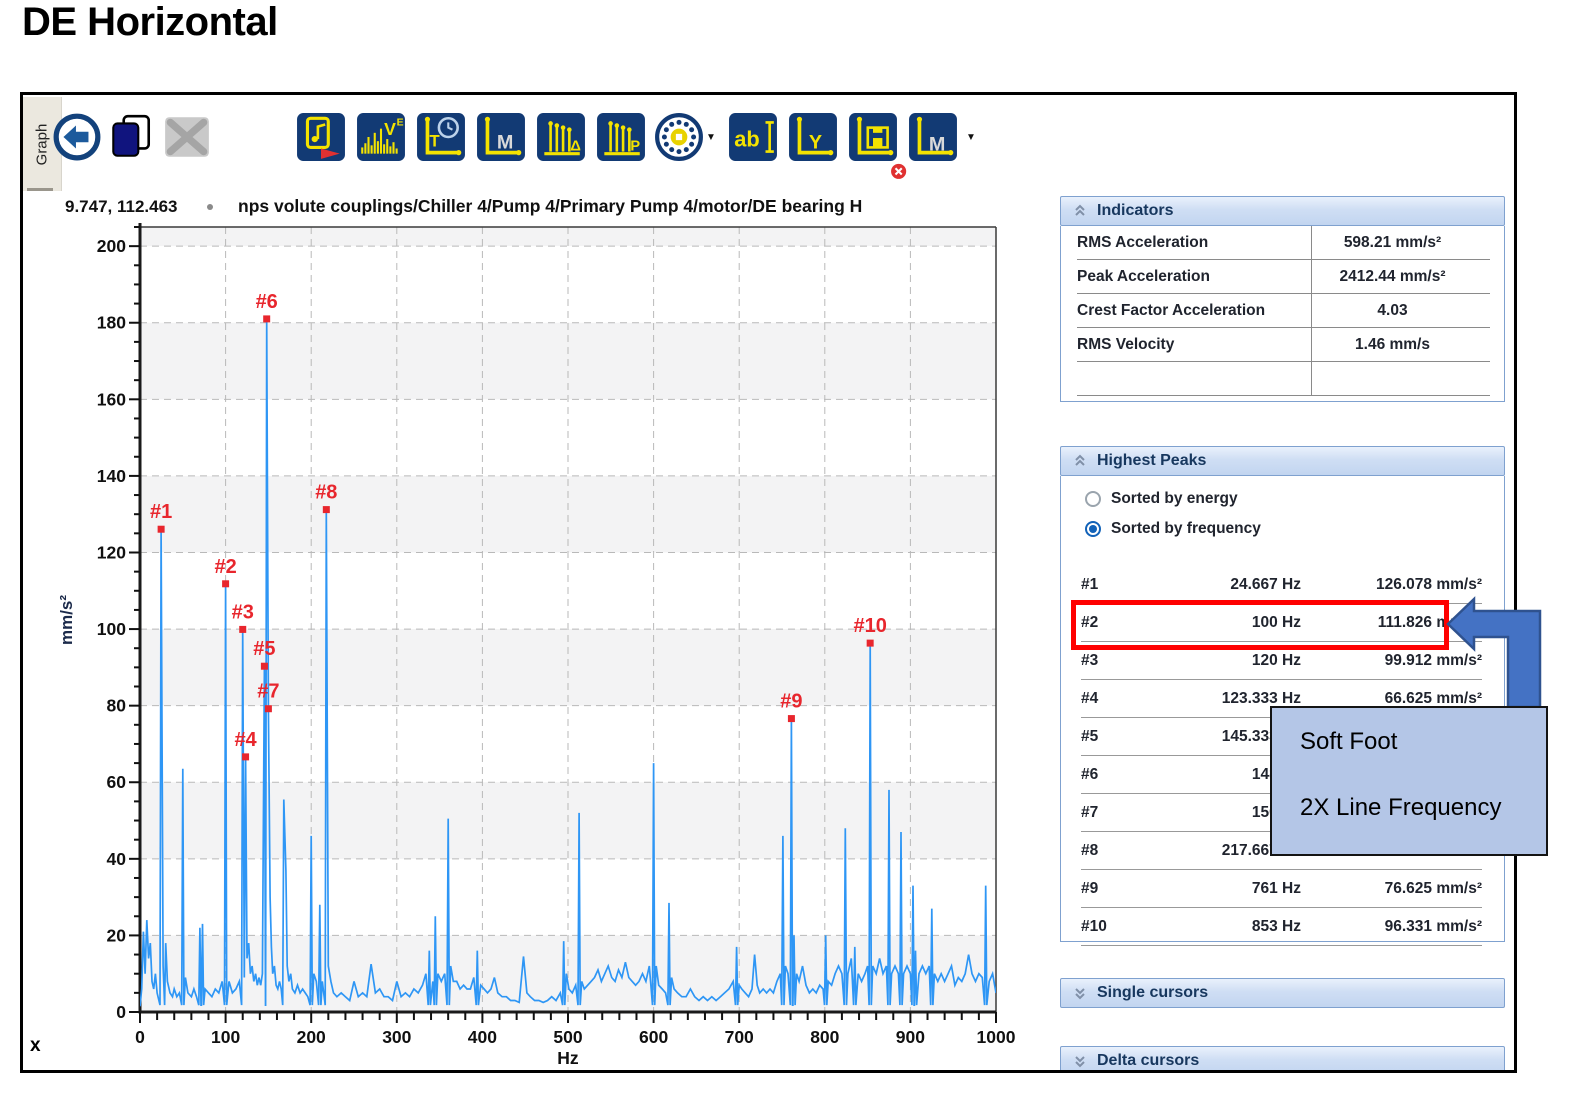 Image resolution: width=1570 pixels, height=1100 pixels. Describe the element at coordinates (1276, 888) in the screenshot. I see `peak-frequency: 761 Hz` at that location.